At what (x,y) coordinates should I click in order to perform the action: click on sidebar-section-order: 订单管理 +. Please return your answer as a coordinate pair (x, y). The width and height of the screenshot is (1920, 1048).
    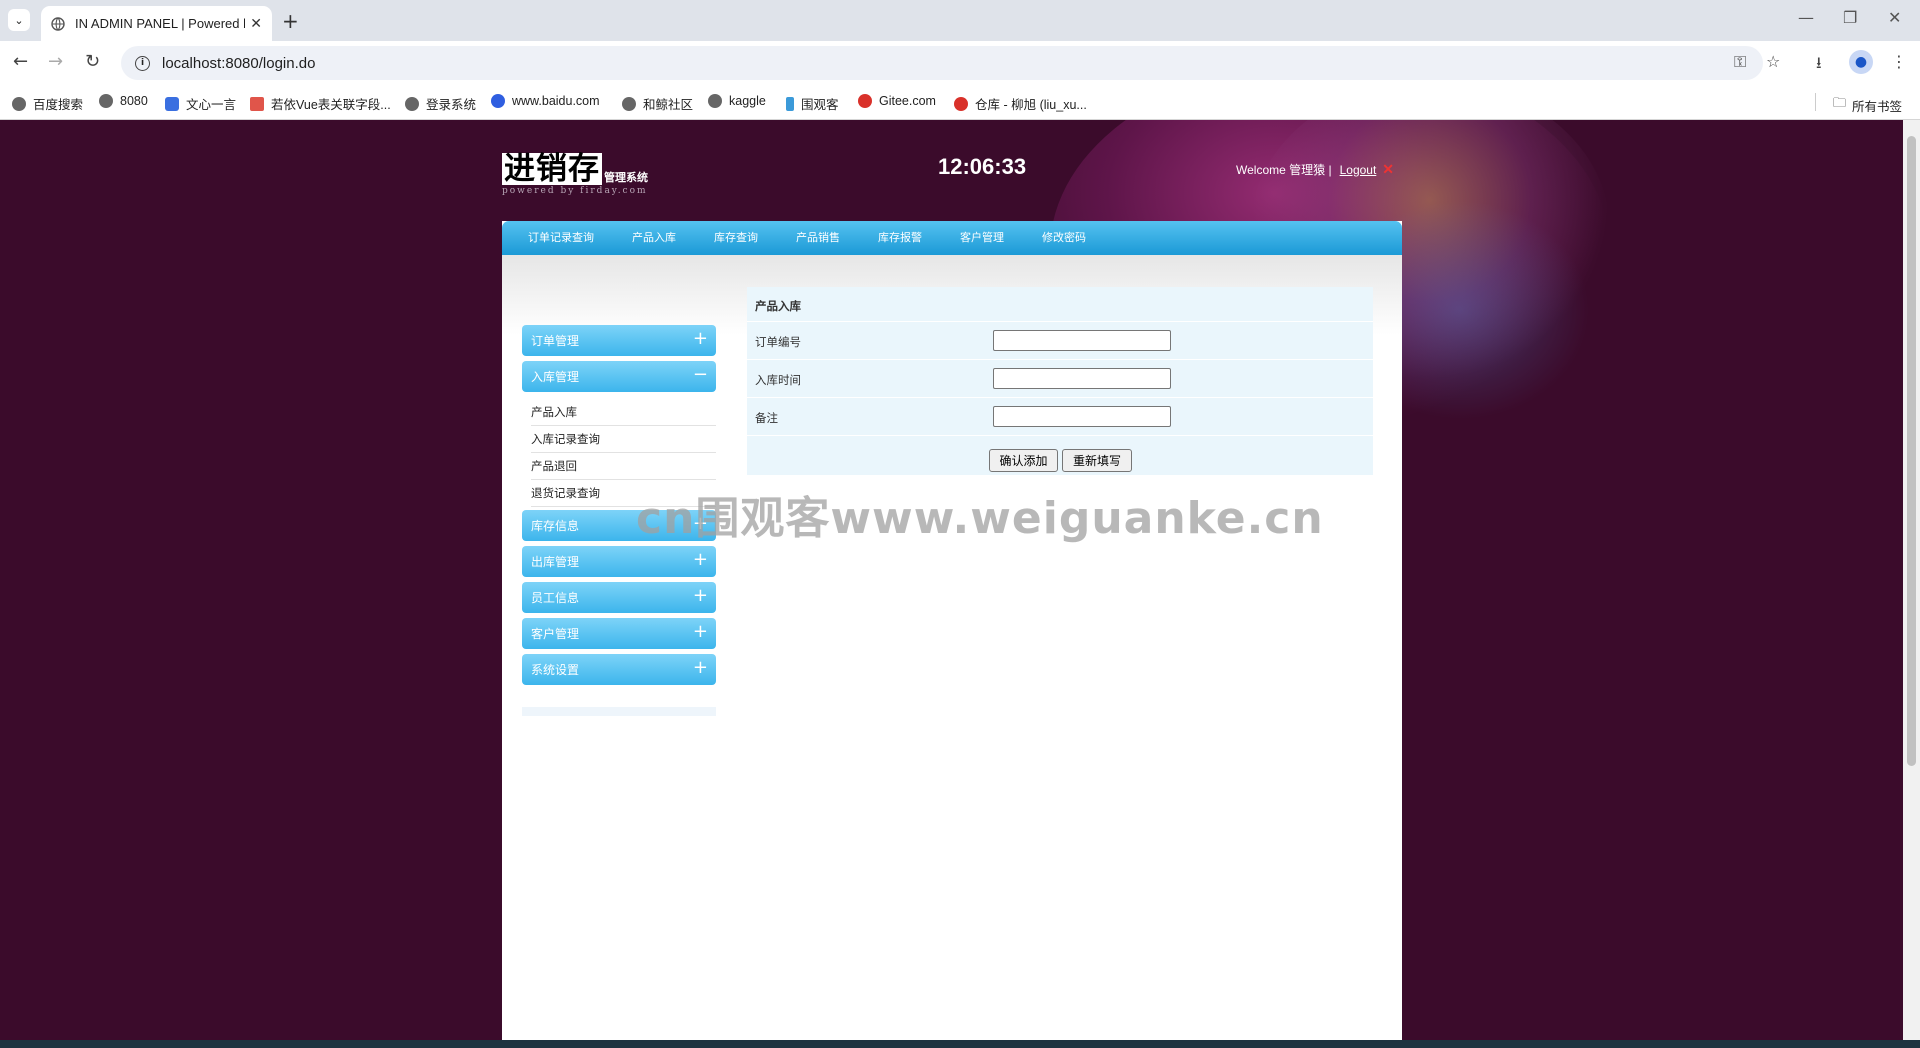
    Looking at the image, I should click on (619, 340).